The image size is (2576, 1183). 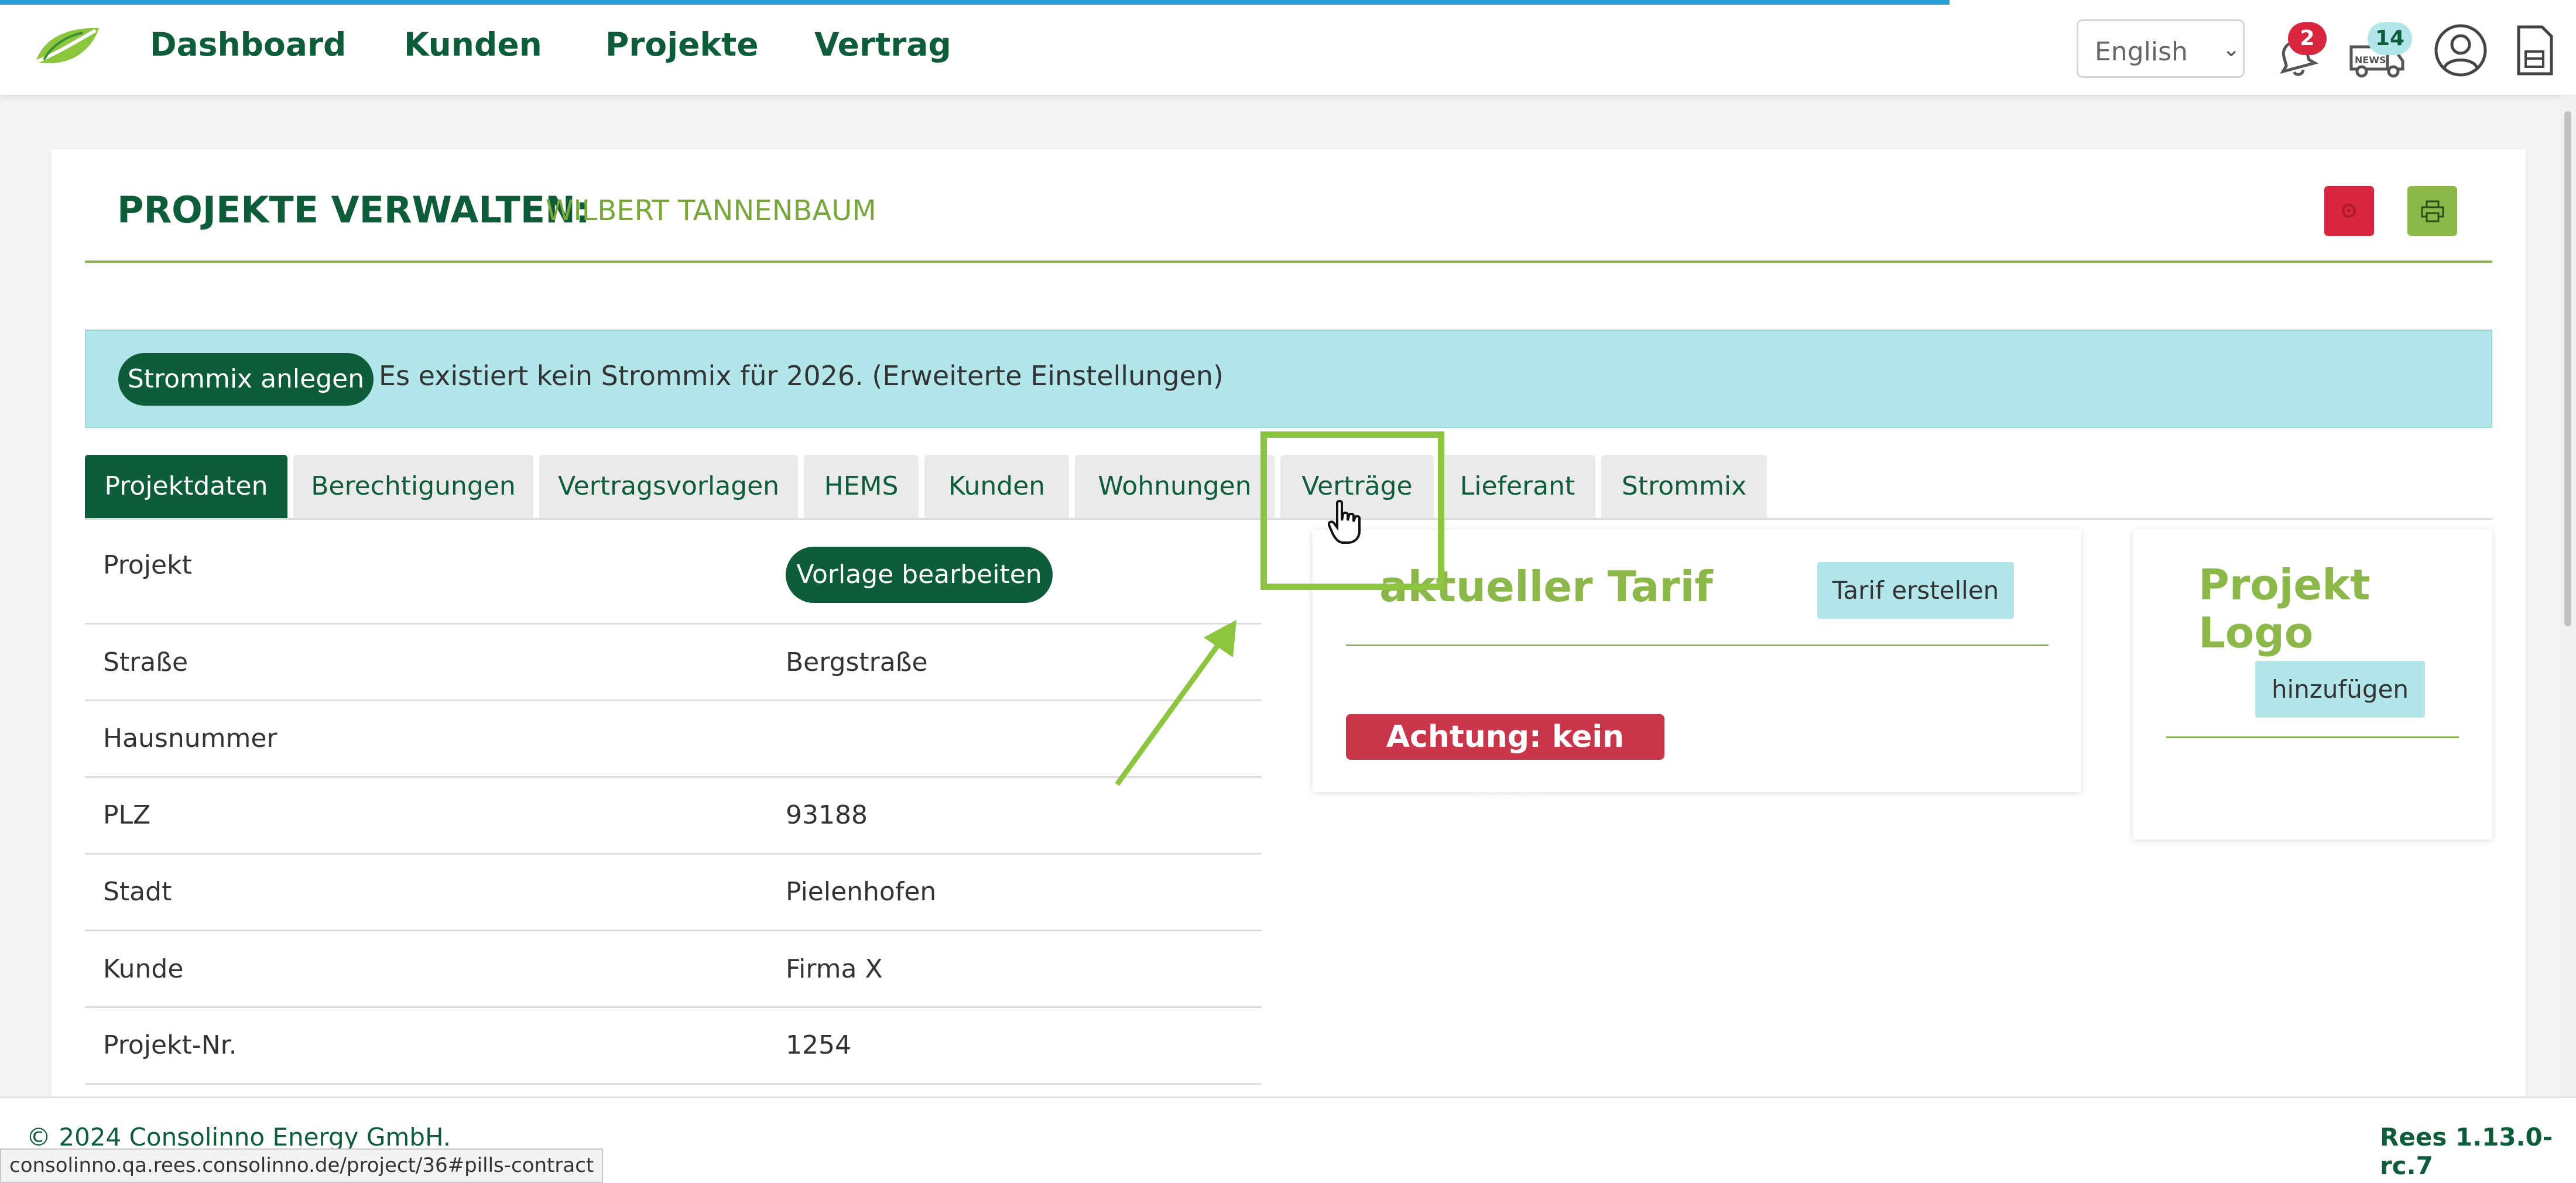 I want to click on footer-version: Rees 1.13.0-rc.7, so click(x=2466, y=1152).